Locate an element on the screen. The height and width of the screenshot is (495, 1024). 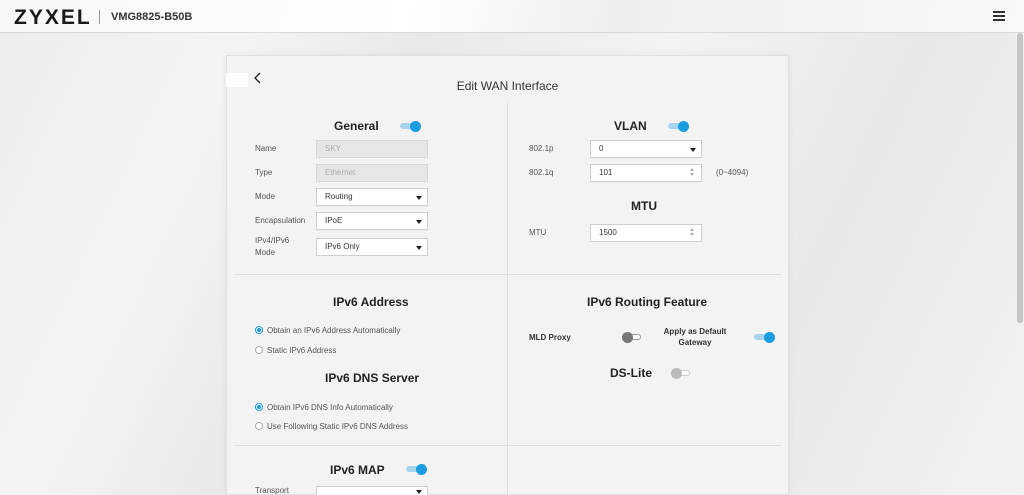
scrollbar-thumb is located at coordinates (1020, 178).